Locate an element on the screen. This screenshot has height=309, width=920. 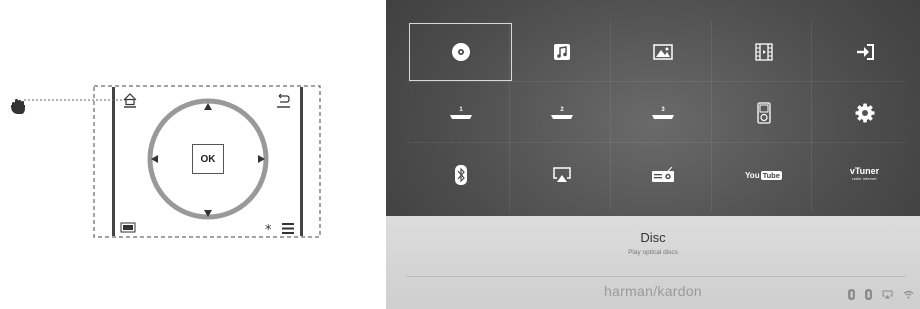
tile-radio is located at coordinates (662, 175).